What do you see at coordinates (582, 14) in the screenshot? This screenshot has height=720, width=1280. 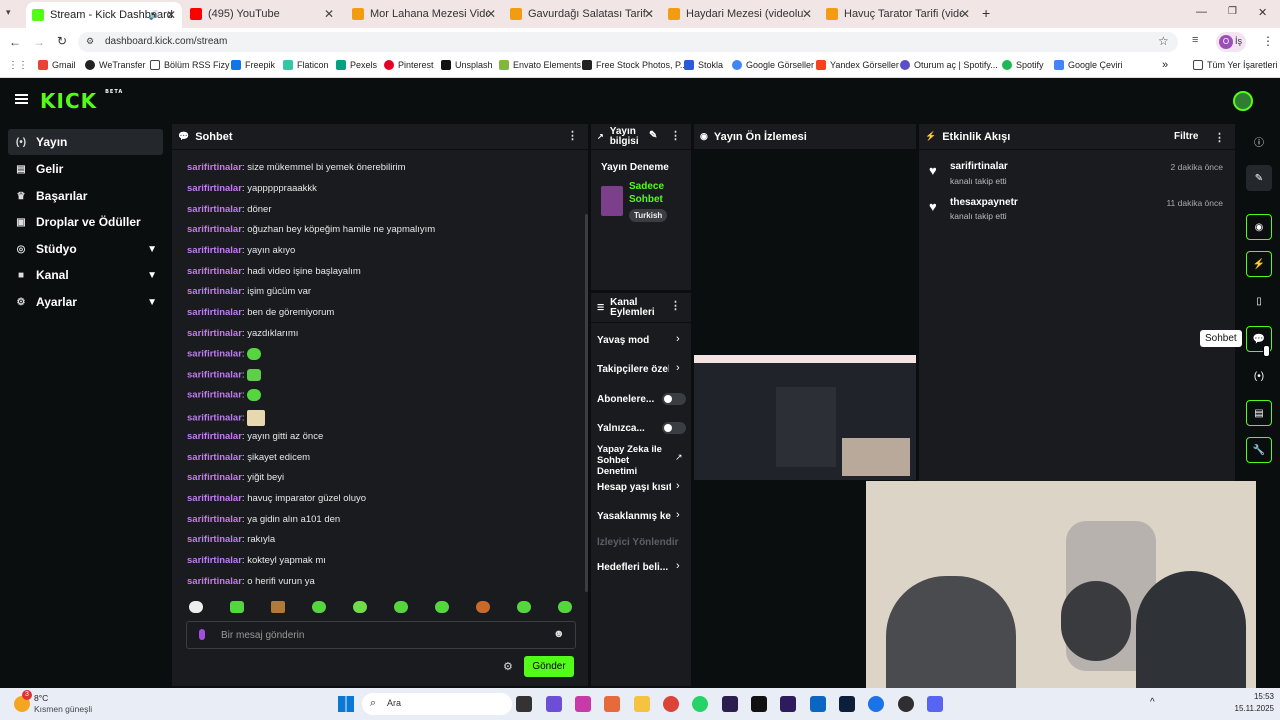 I see `tab-recipe-2: Gavurdağı Salatası Tarifi - Nefis ✕` at bounding box center [582, 14].